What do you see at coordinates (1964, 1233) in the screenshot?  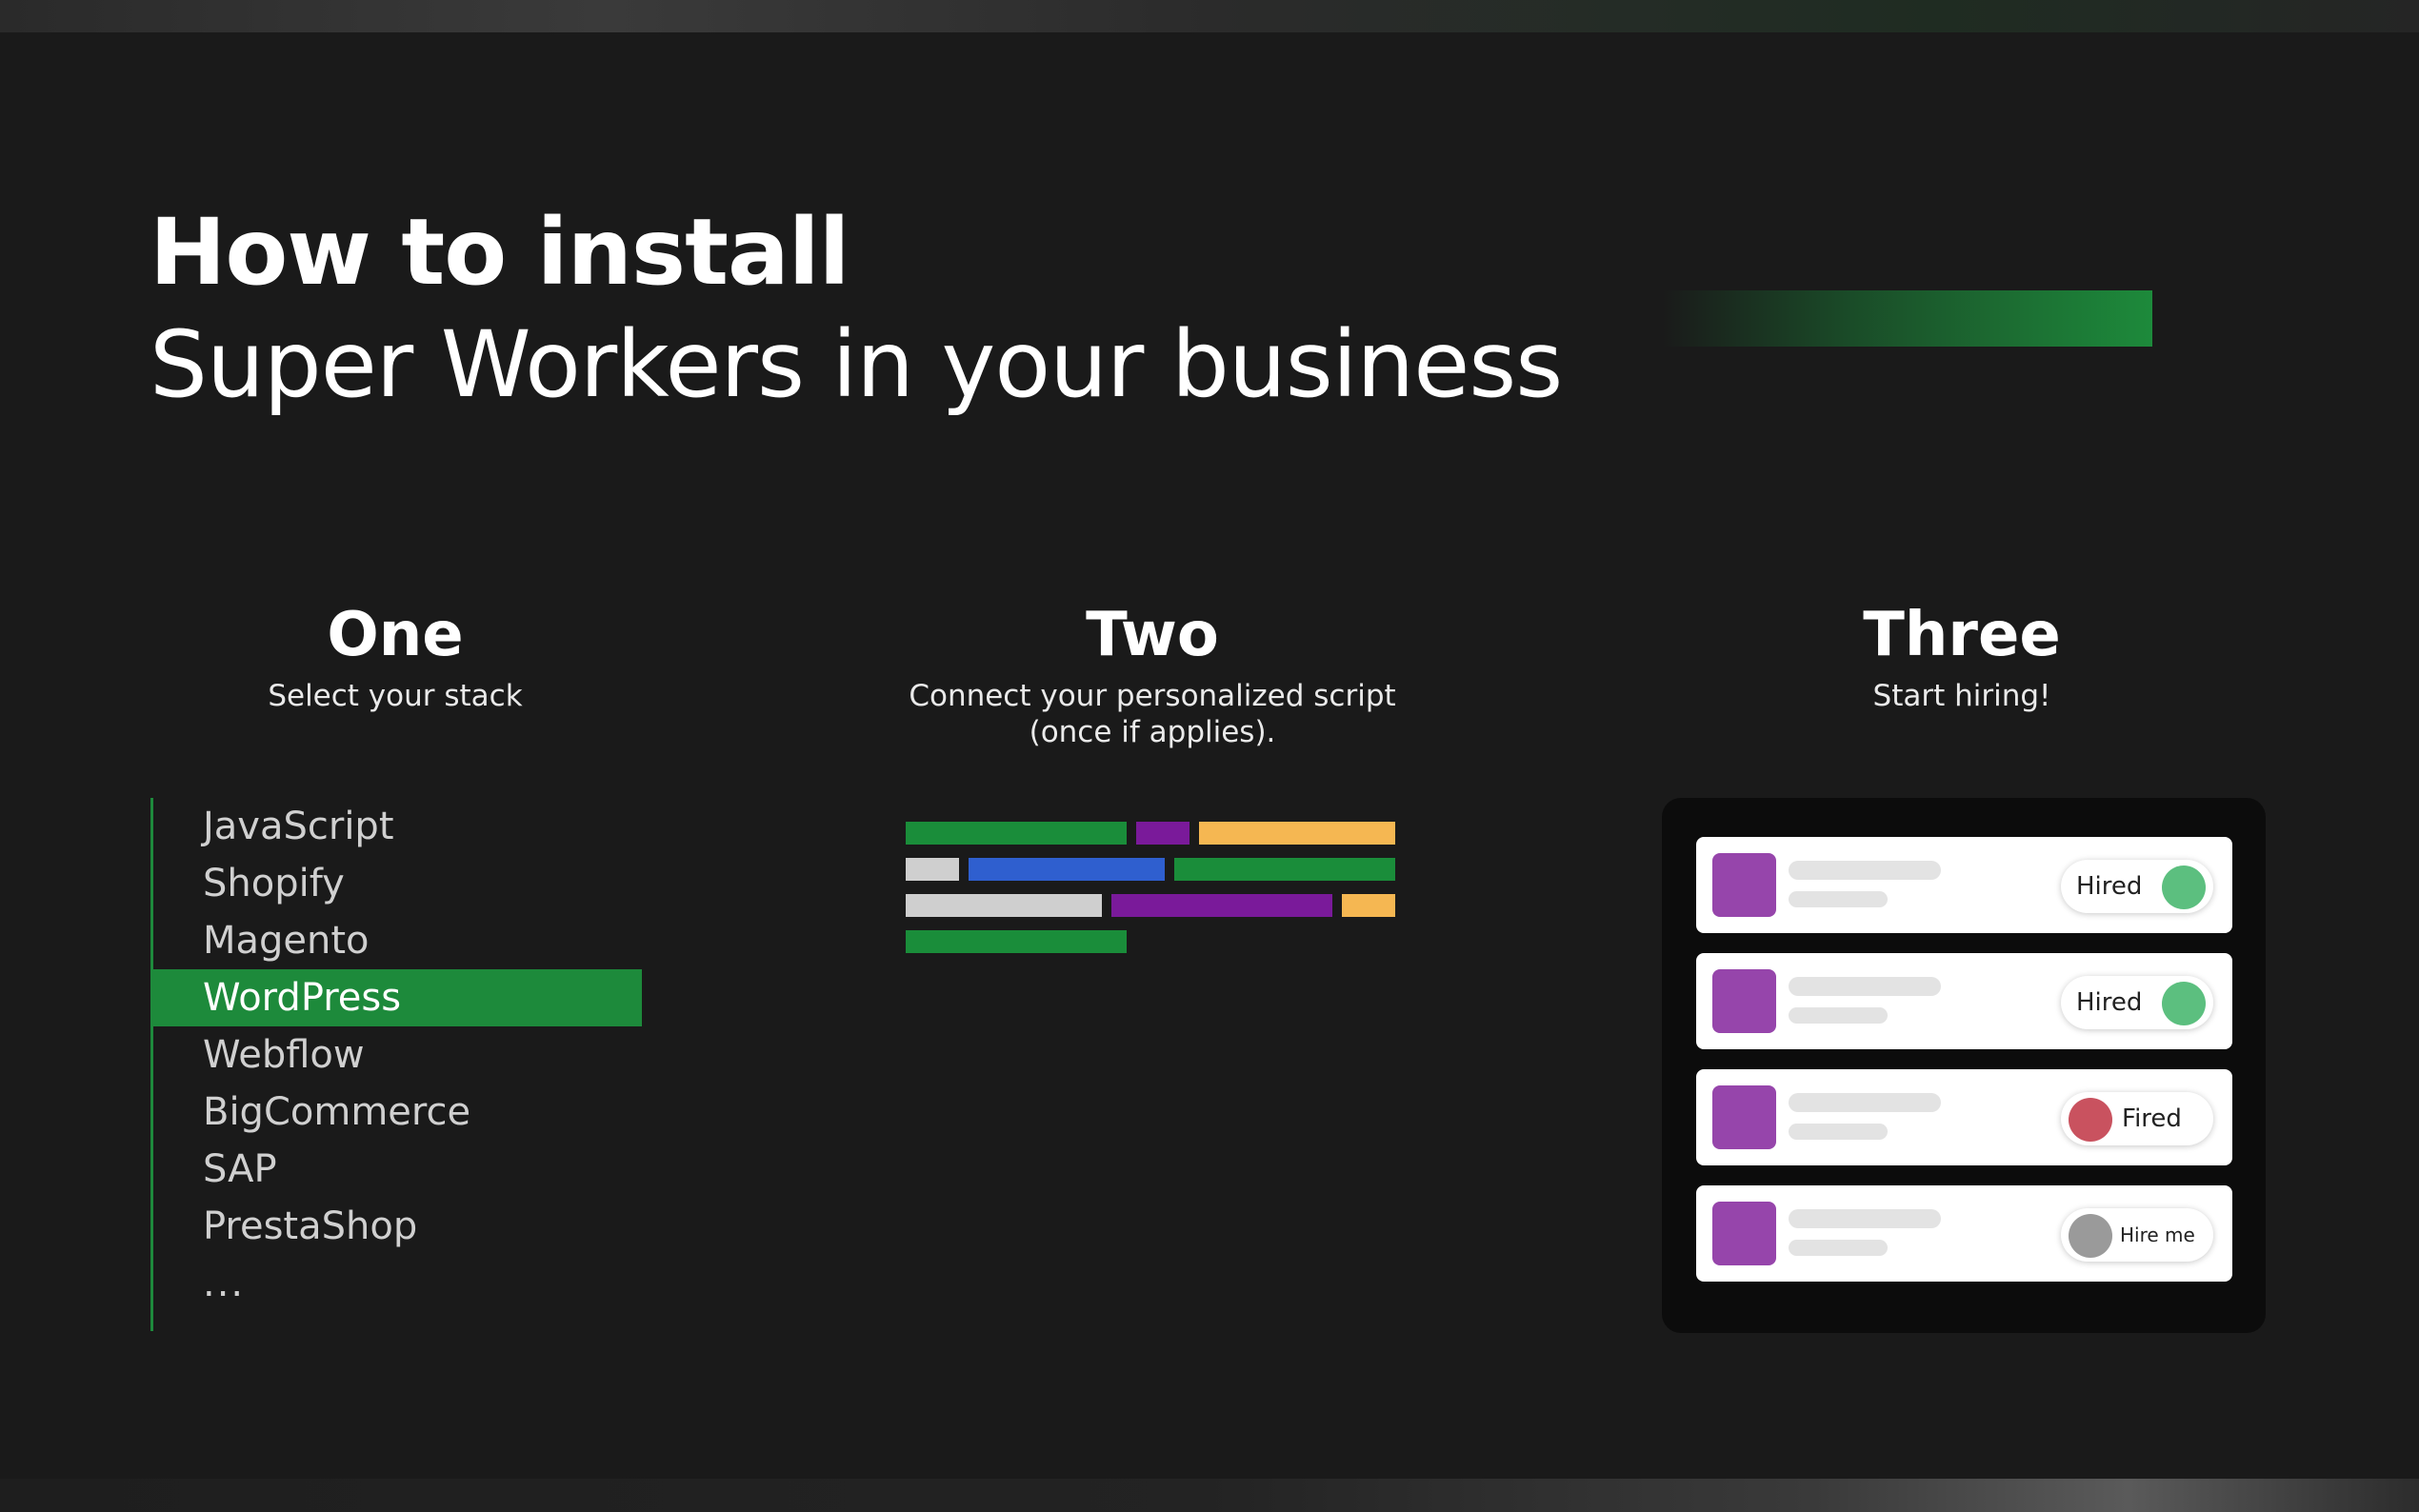 I see `worker-card: Hire me` at bounding box center [1964, 1233].